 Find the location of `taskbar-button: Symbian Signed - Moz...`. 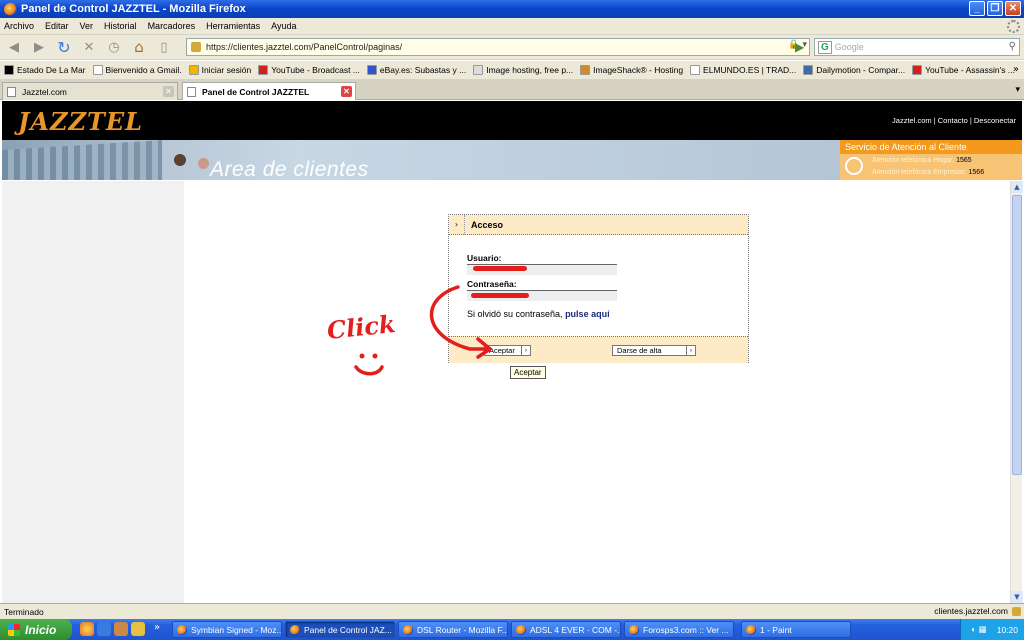

taskbar-button: Symbian Signed - Moz... is located at coordinates (227, 629).